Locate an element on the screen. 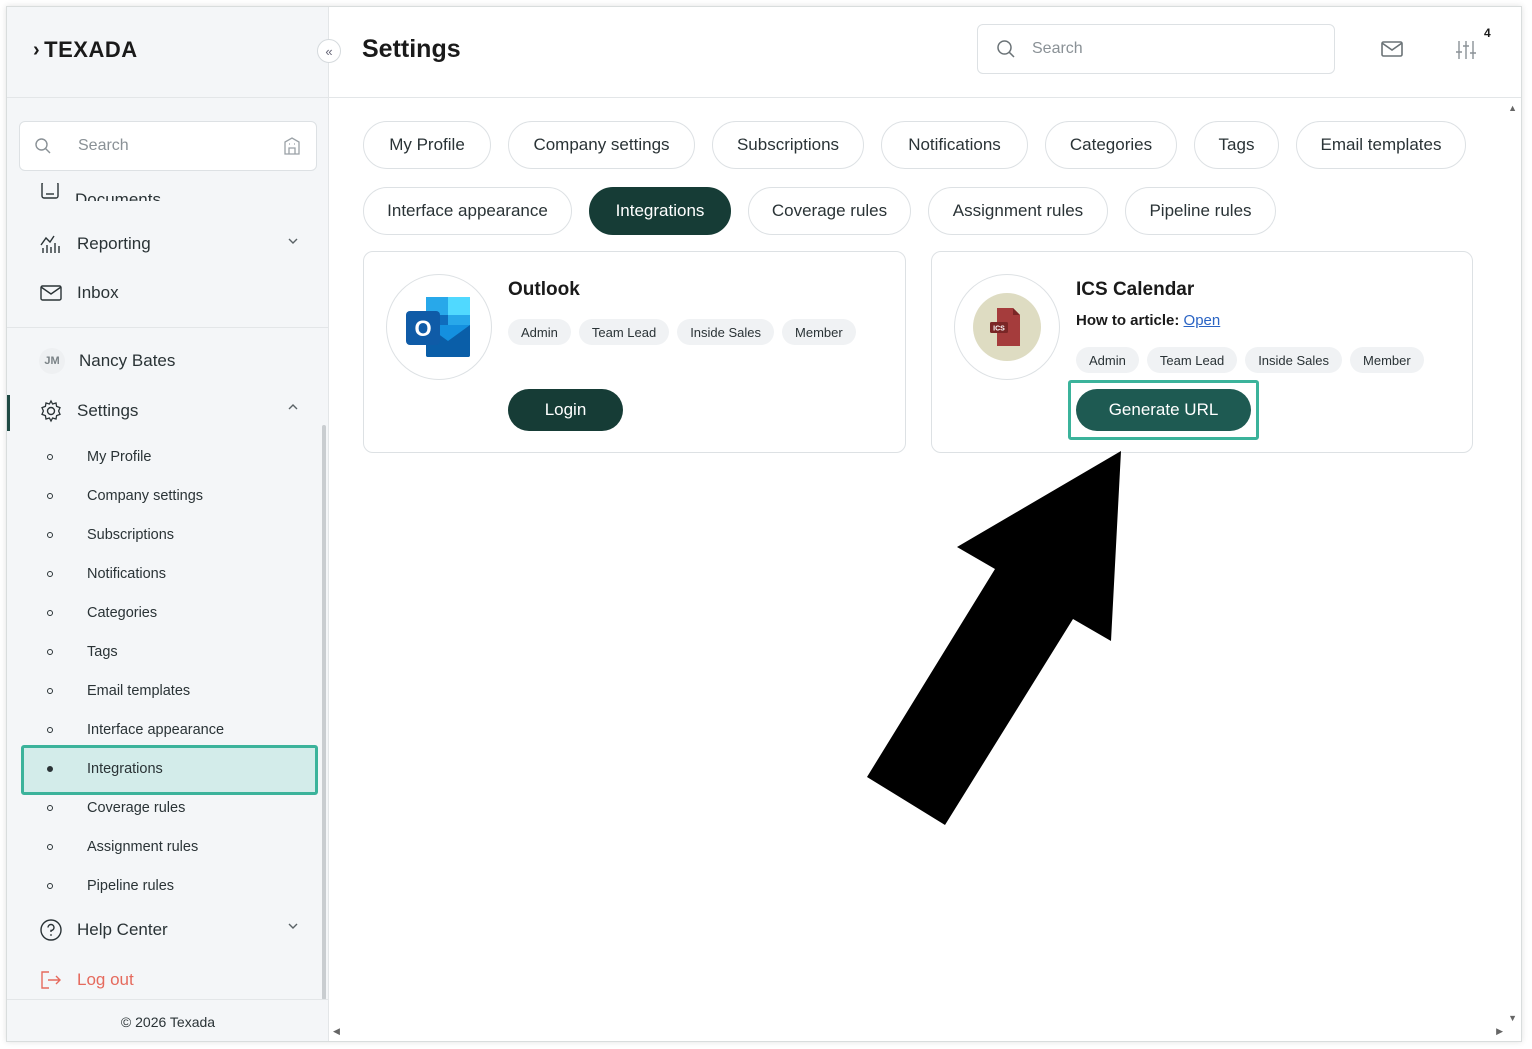  brand-chevron-icon: › is located at coordinates (37, 49).